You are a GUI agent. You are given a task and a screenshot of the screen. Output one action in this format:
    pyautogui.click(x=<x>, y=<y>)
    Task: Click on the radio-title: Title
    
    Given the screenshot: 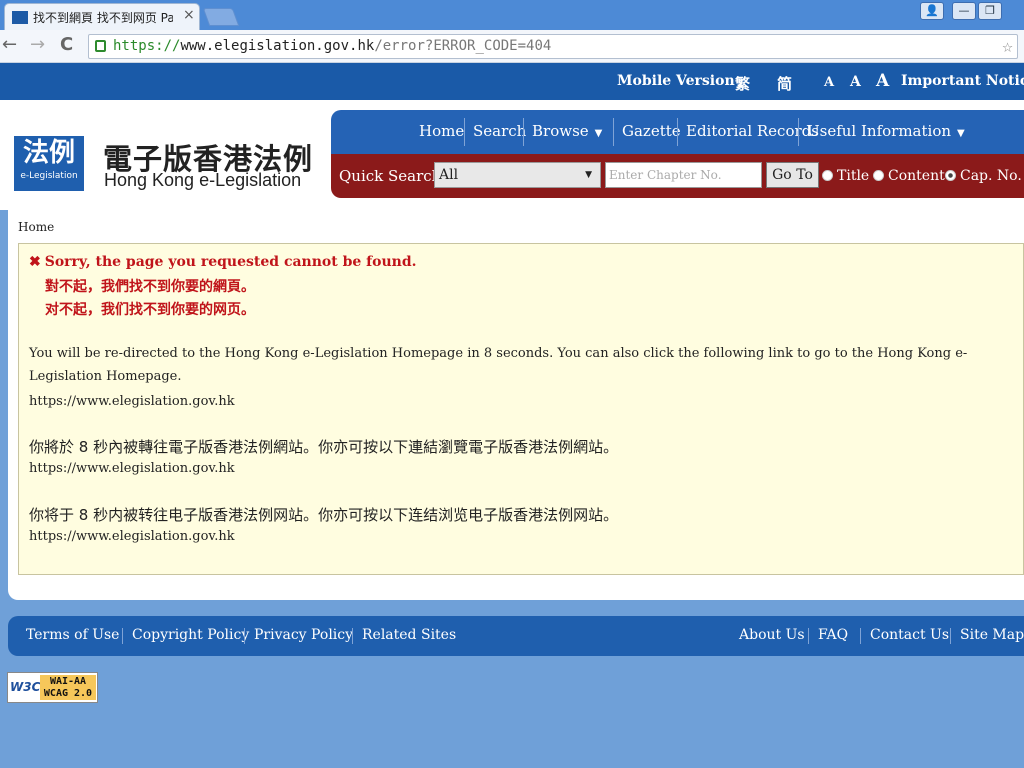 What is the action you would take?
    pyautogui.click(x=845, y=176)
    